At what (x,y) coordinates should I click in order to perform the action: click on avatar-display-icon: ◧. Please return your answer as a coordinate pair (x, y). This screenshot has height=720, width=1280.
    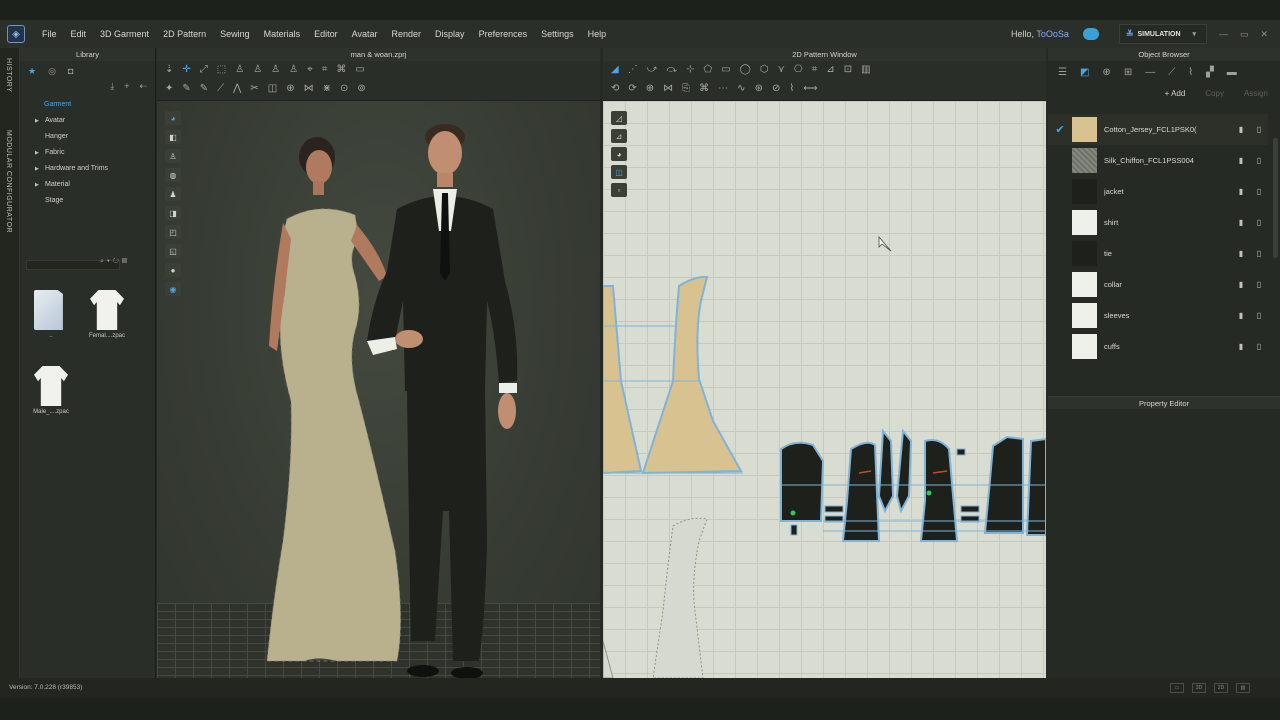
    Looking at the image, I should click on (173, 137).